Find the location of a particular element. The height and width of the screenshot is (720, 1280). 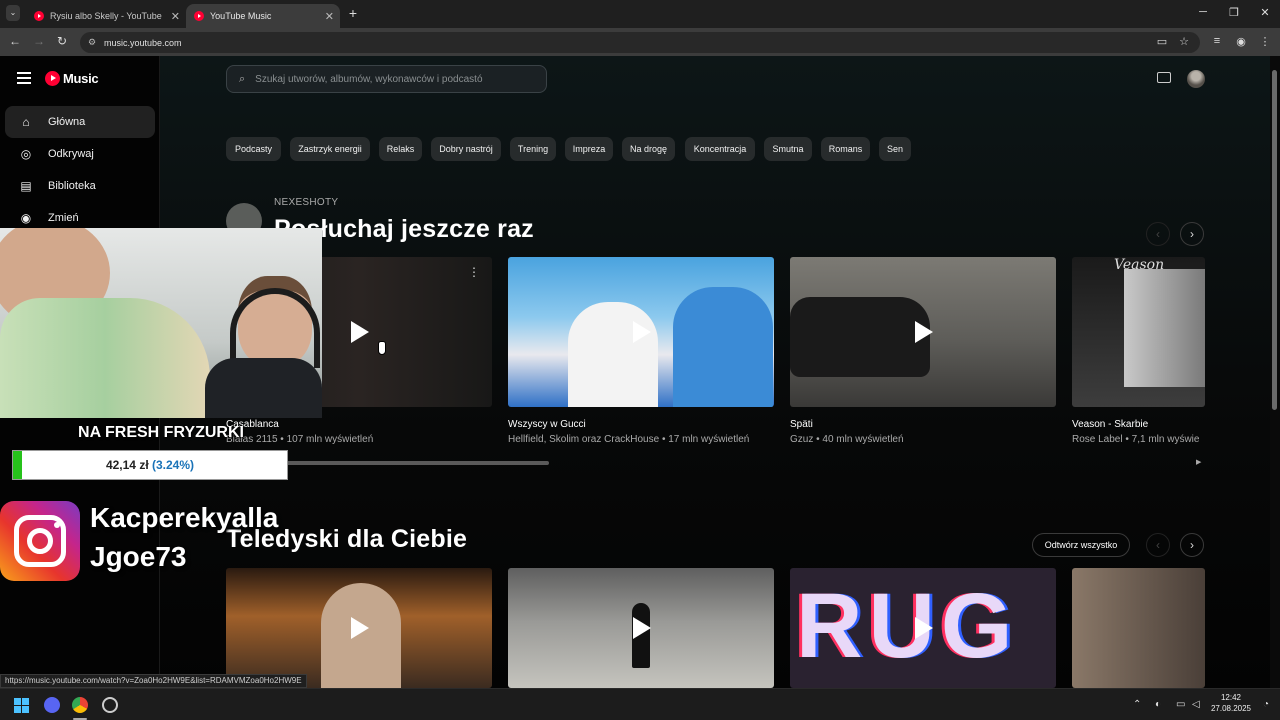

tab-title: YouTube Music is located at coordinates (241, 16).